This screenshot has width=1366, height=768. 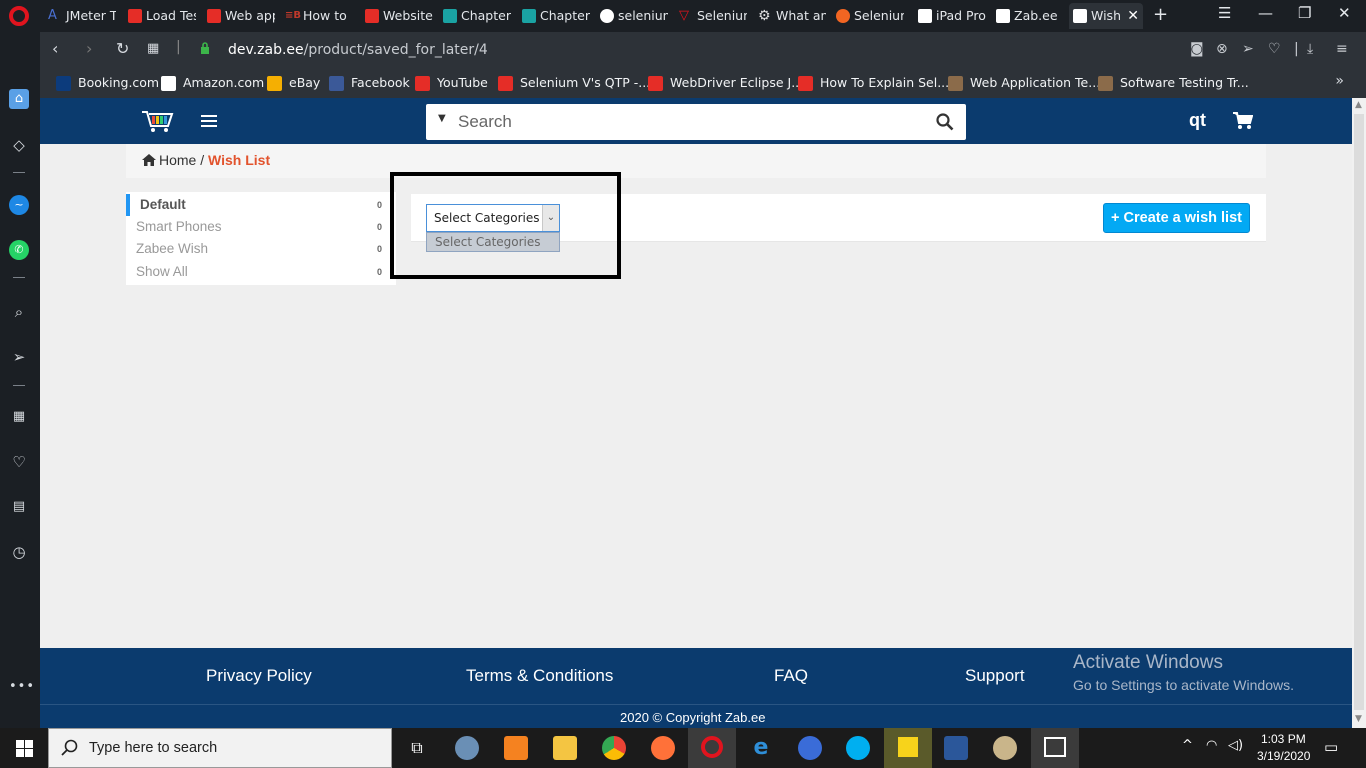 I want to click on bookmark: eBay, so click(x=293, y=84).